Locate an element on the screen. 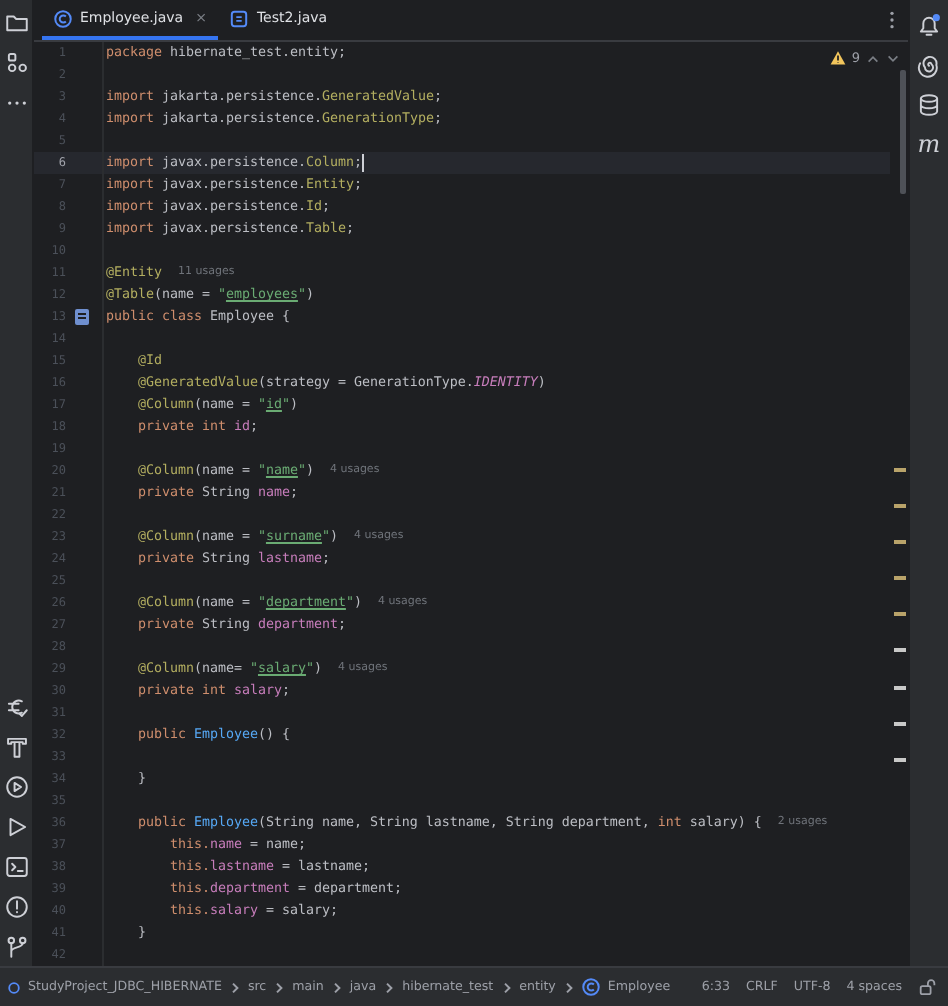  maven-icon: m is located at coordinates (929, 145).